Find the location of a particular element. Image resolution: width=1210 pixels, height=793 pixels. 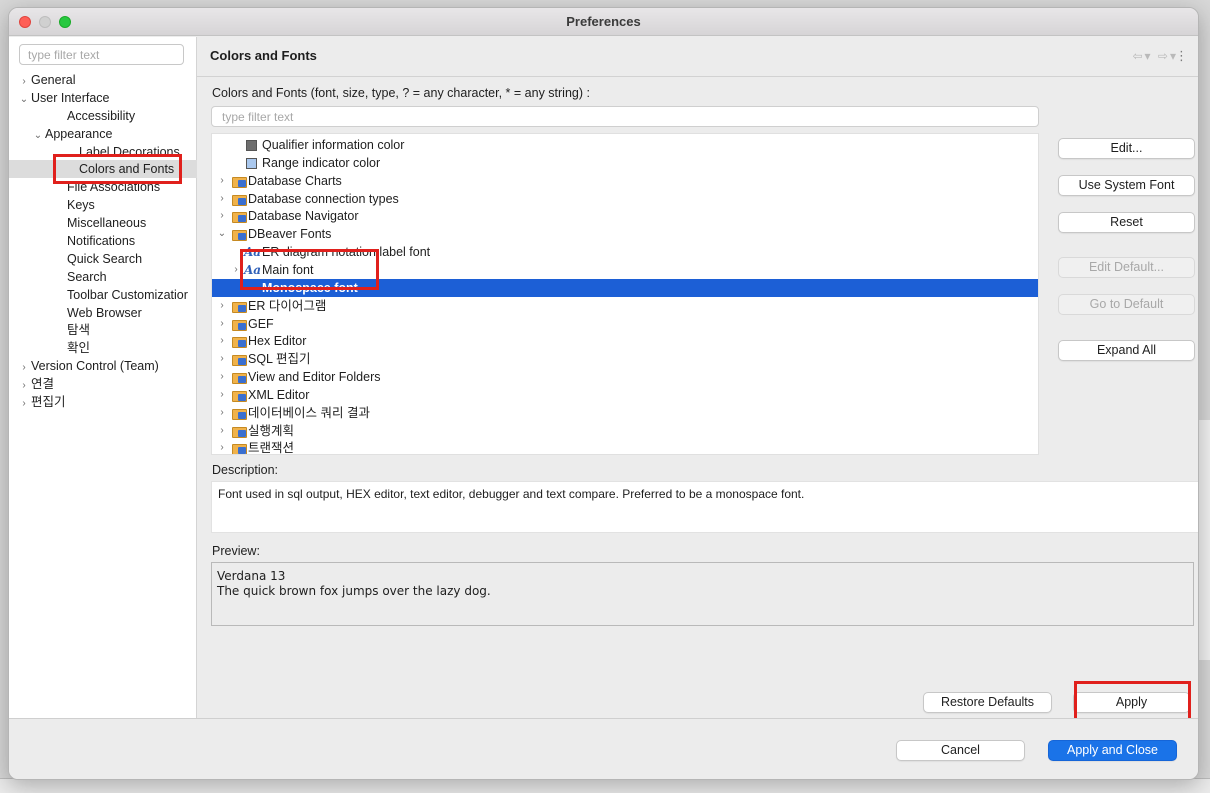

tree-item: ⌄ DBeaver Fonts is located at coordinates (625, 234).